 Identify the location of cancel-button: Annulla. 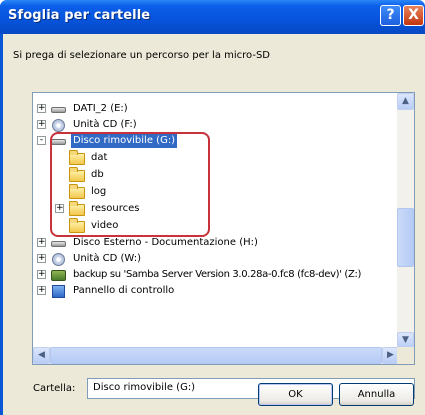
(376, 394).